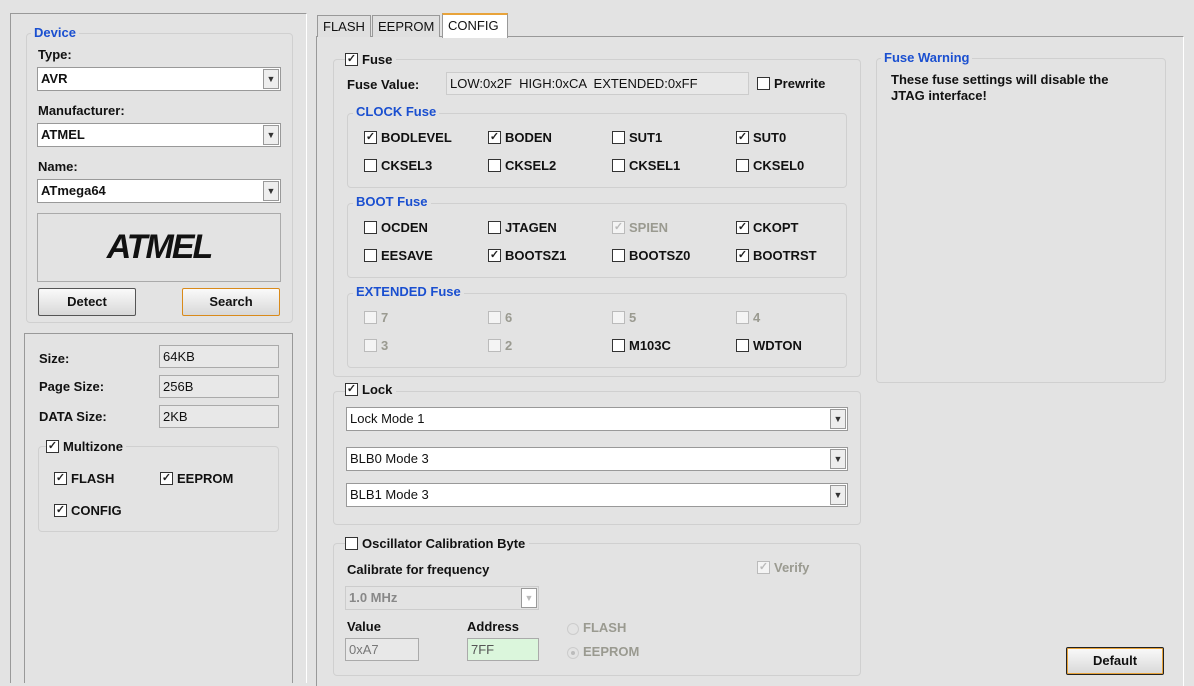 The width and height of the screenshot is (1194, 686). What do you see at coordinates (231, 302) in the screenshot?
I see `search-button: Search` at bounding box center [231, 302].